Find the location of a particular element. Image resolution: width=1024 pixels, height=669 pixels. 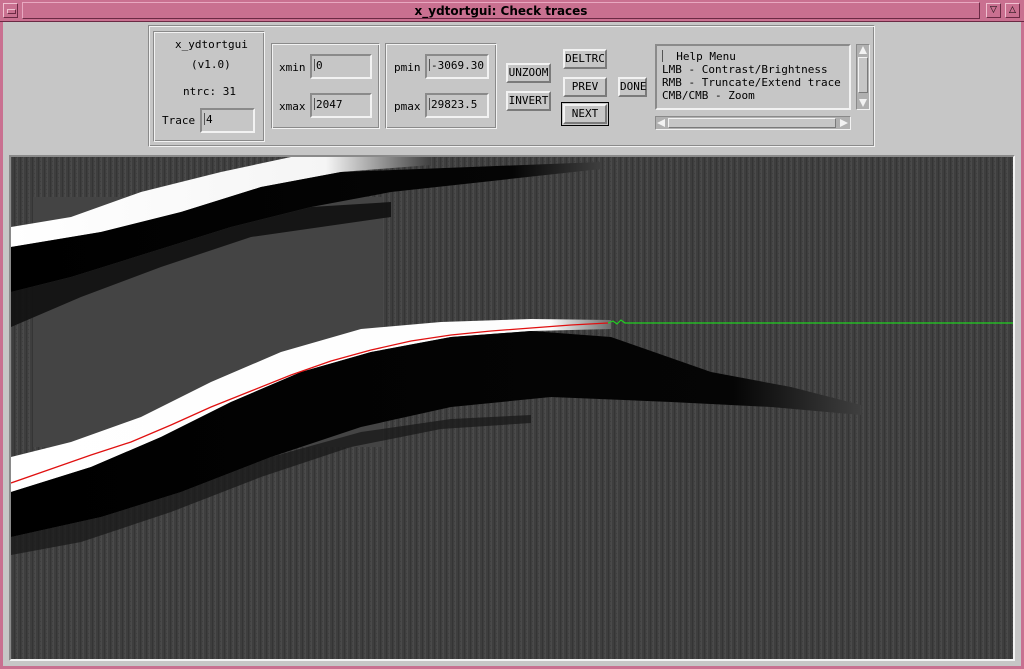

xmax-label: xmax is located at coordinates (292, 106).